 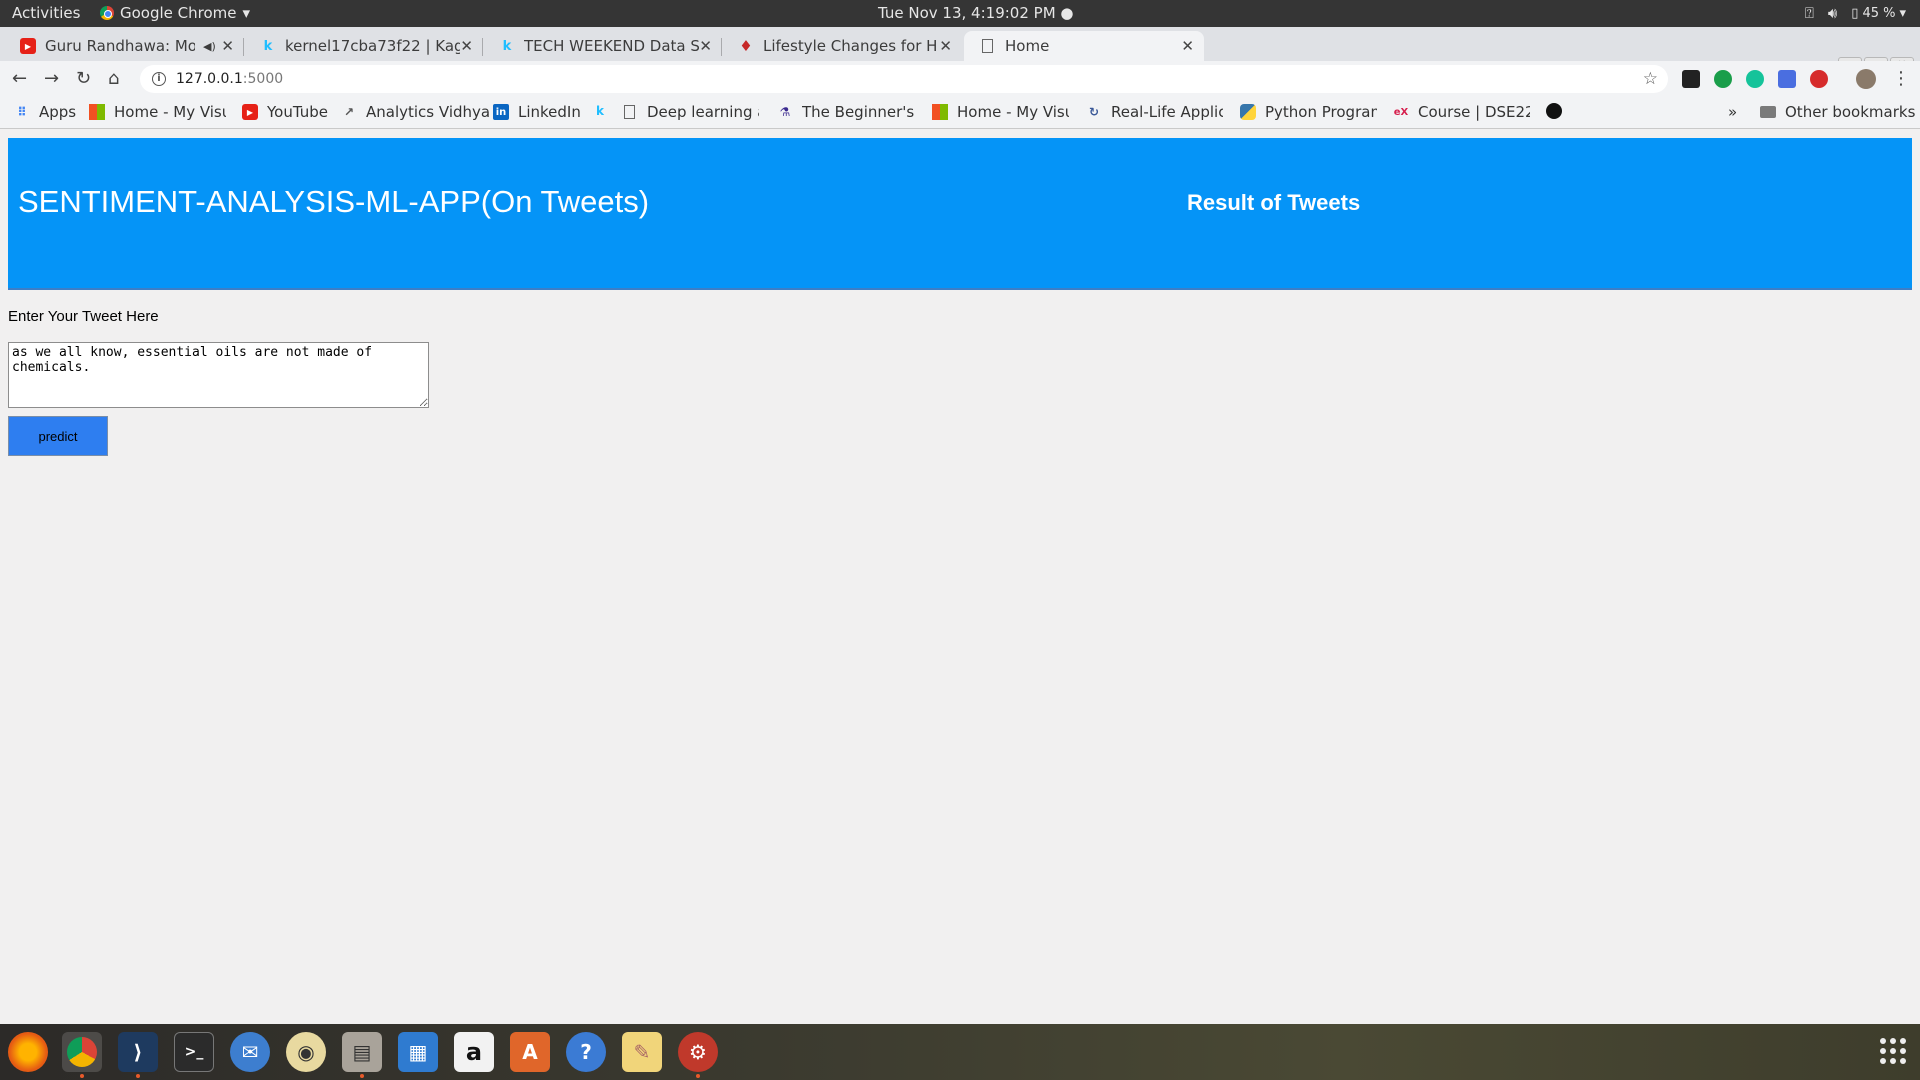 What do you see at coordinates (537, 112) in the screenshot?
I see `bookmark-linkedin: in LinkedIn` at bounding box center [537, 112].